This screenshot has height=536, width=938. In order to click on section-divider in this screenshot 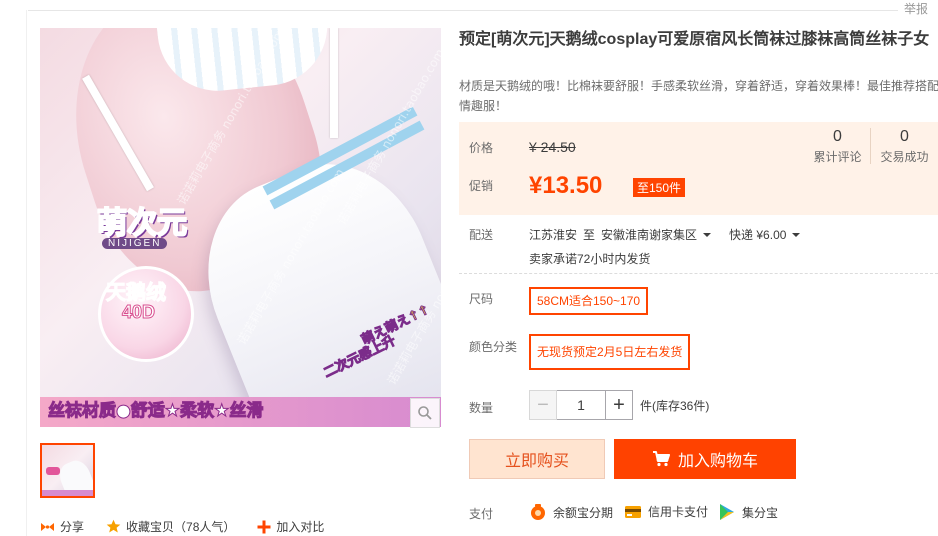, I will do `click(698, 273)`.